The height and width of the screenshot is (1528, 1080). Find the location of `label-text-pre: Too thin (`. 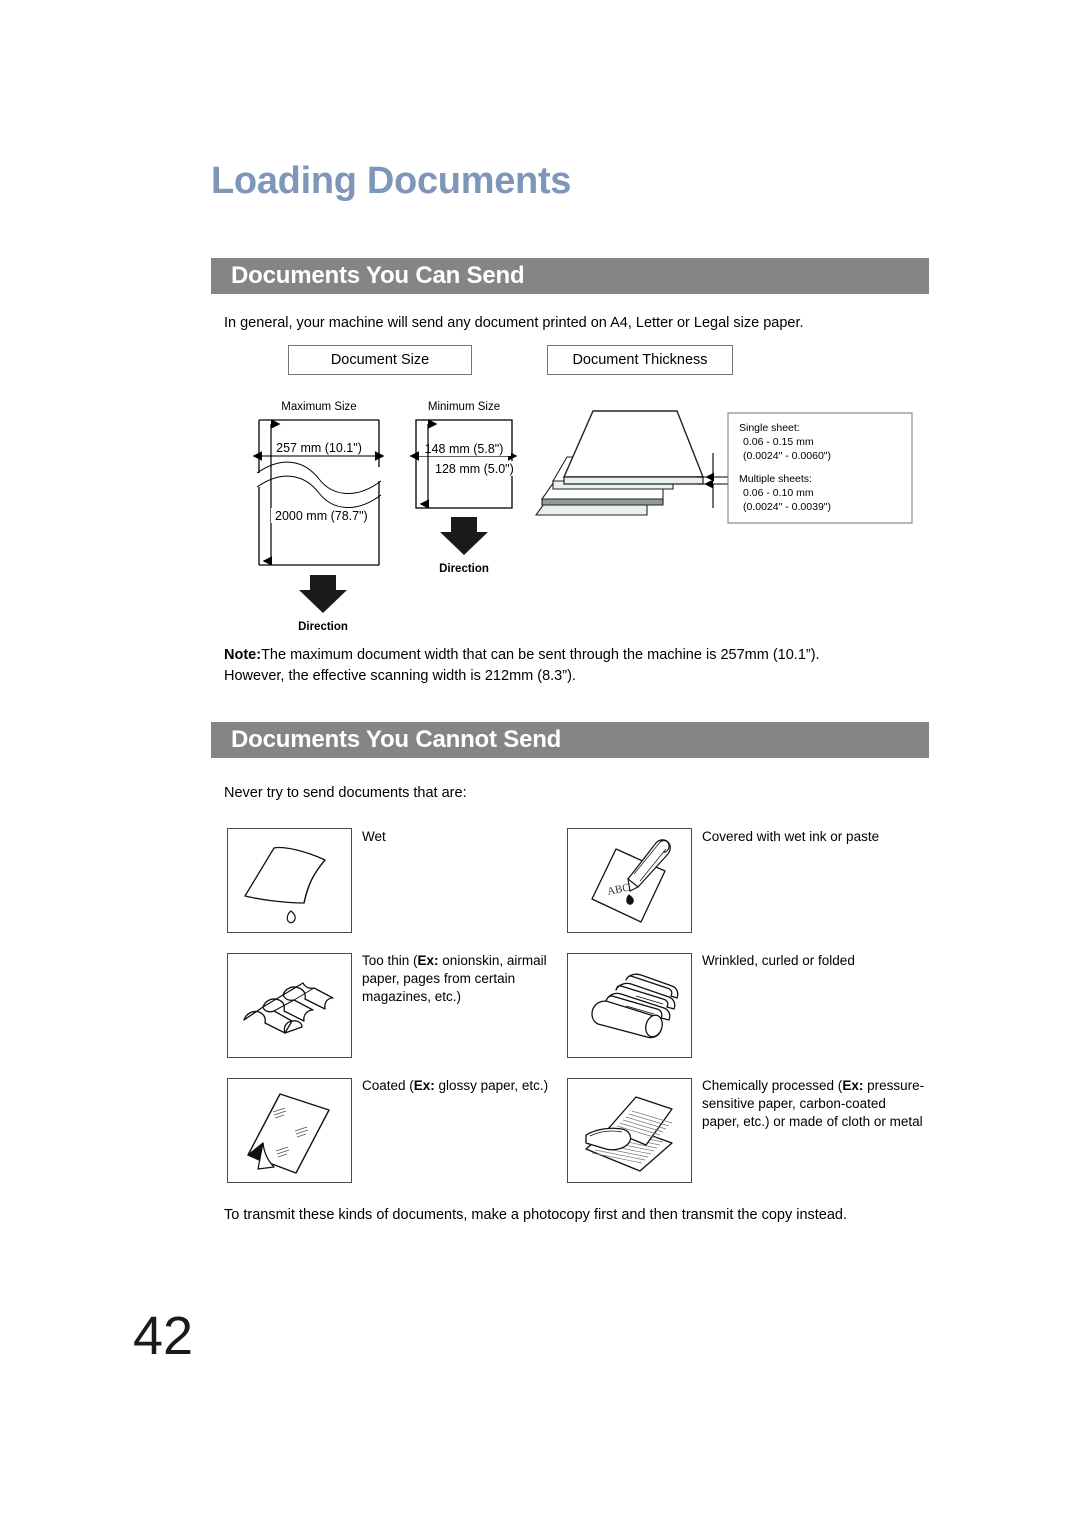

label-text-pre: Too thin ( is located at coordinates (390, 960).